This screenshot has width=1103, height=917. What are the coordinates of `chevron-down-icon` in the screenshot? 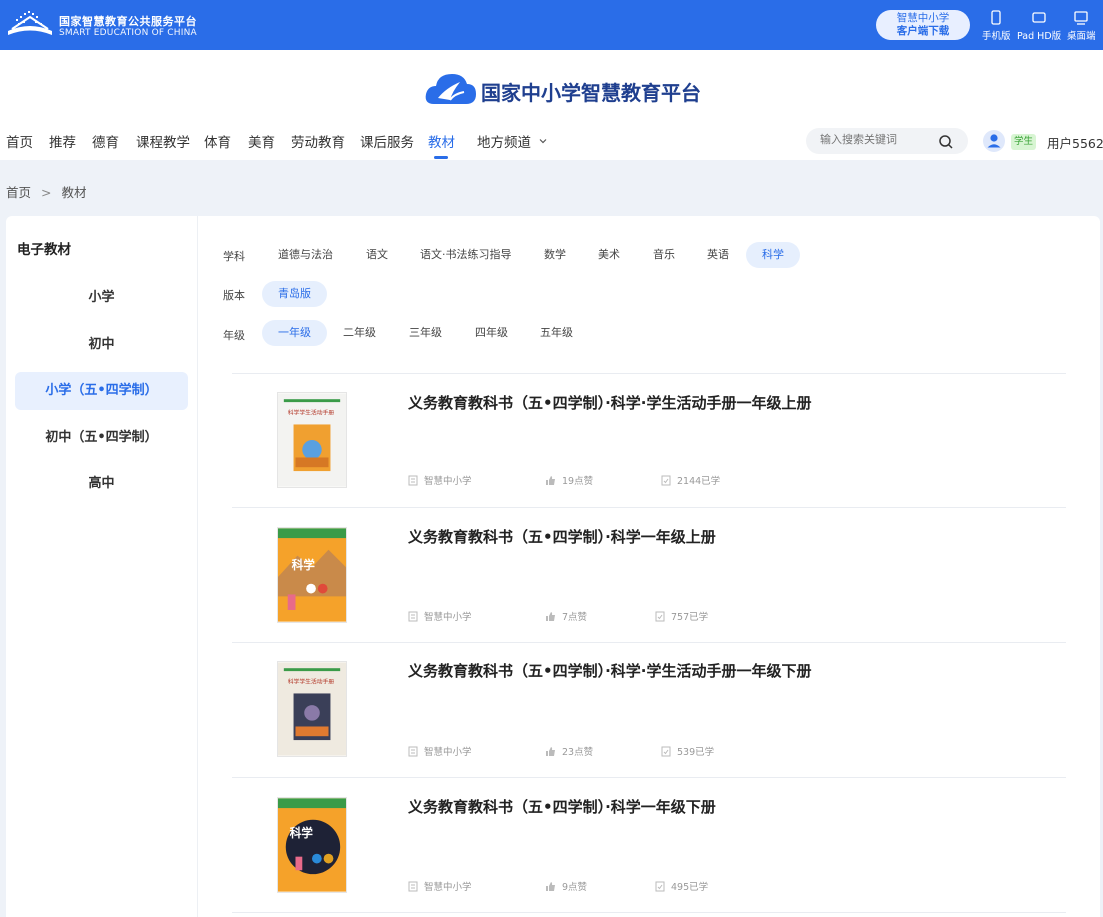 It's located at (543, 141).